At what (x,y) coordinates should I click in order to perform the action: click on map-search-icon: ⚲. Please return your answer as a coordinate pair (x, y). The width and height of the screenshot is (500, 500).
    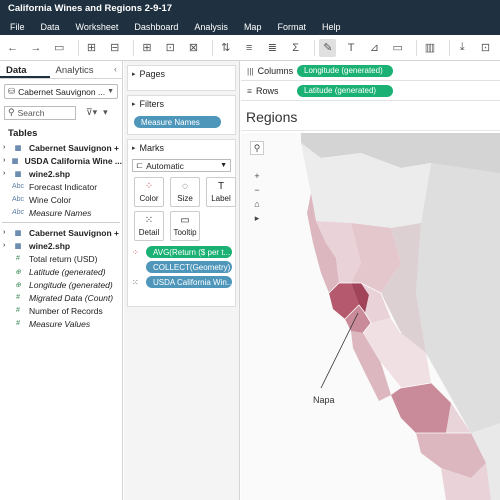
    Looking at the image, I should click on (257, 148).